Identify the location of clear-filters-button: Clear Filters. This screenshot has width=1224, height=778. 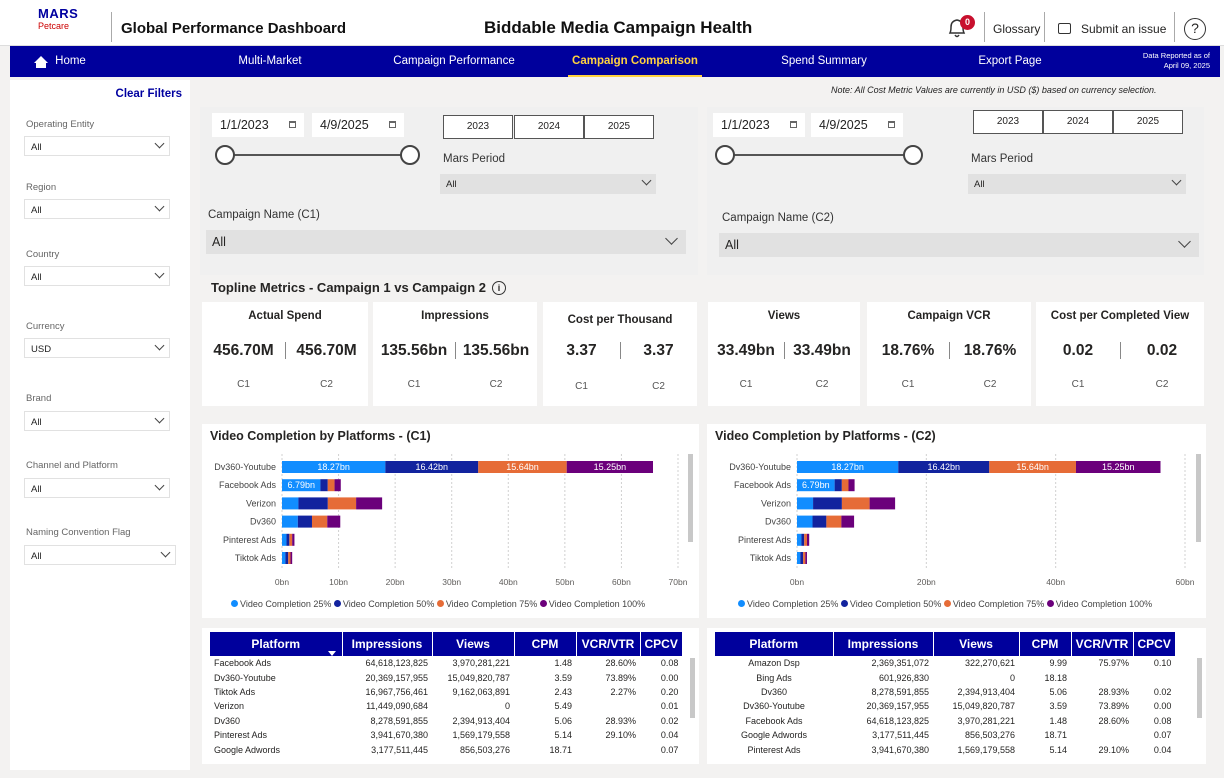
(149, 94).